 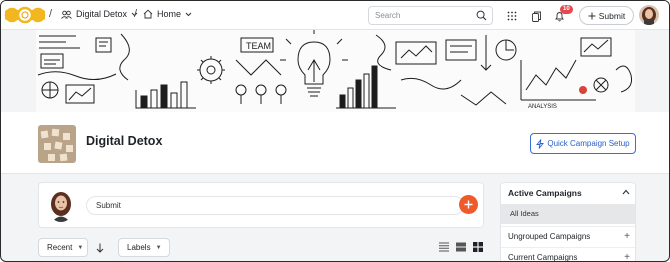 I want to click on notification-badge: 10, so click(x=566, y=9).